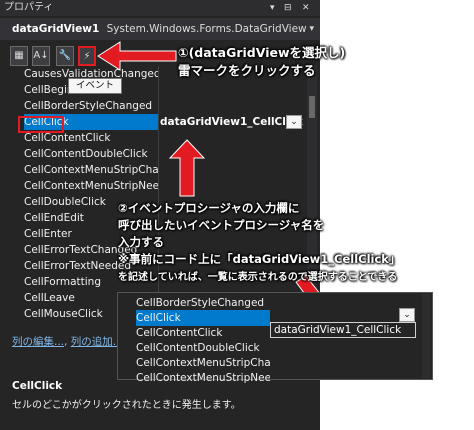 The height and width of the screenshot is (430, 474). What do you see at coordinates (271, 363) in the screenshot?
I see `inset-event-row: CellContextMenuStripChanged` at bounding box center [271, 363].